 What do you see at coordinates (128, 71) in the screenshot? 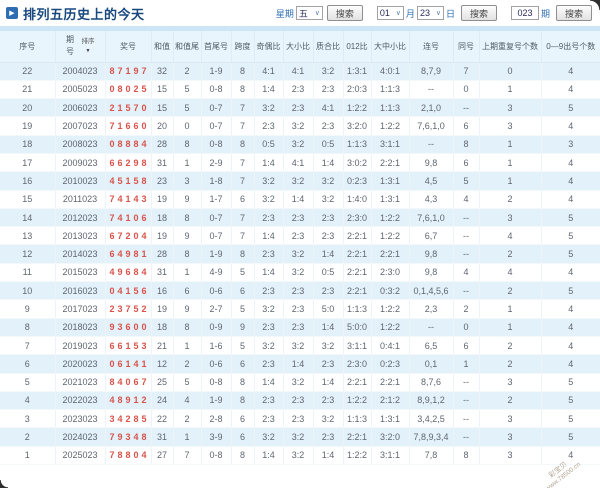
I see `prize-number-cell: 87197` at bounding box center [128, 71].